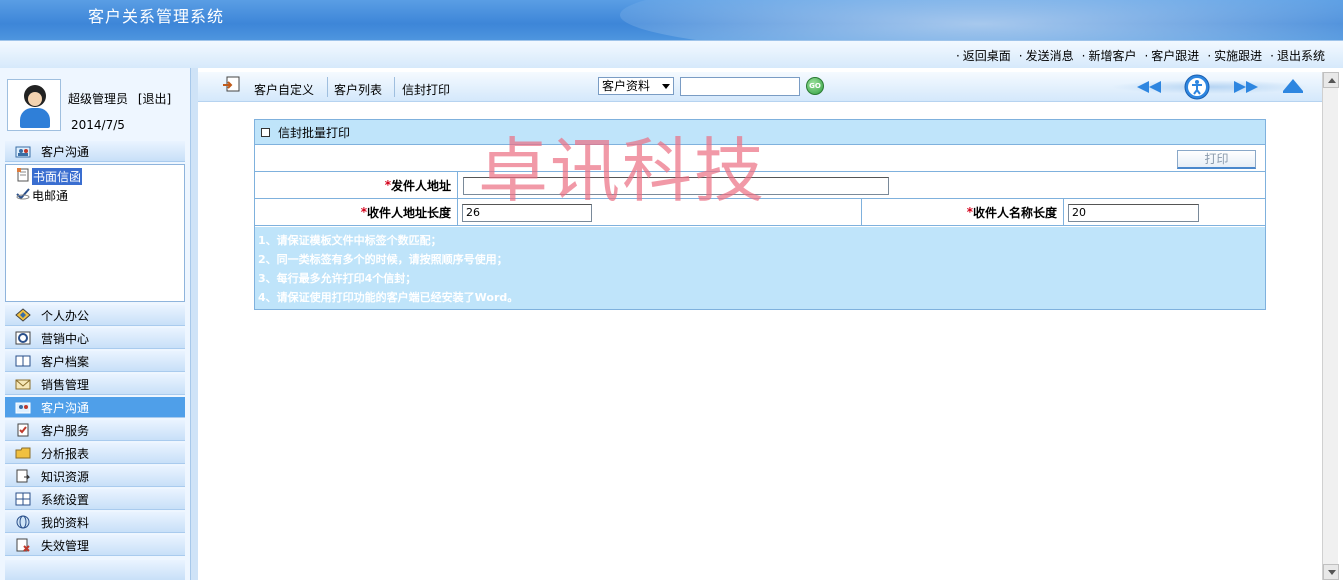 The width and height of the screenshot is (1343, 580). What do you see at coordinates (626, 86) in the screenshot?
I see `search-category-value: 客户资料` at bounding box center [626, 86].